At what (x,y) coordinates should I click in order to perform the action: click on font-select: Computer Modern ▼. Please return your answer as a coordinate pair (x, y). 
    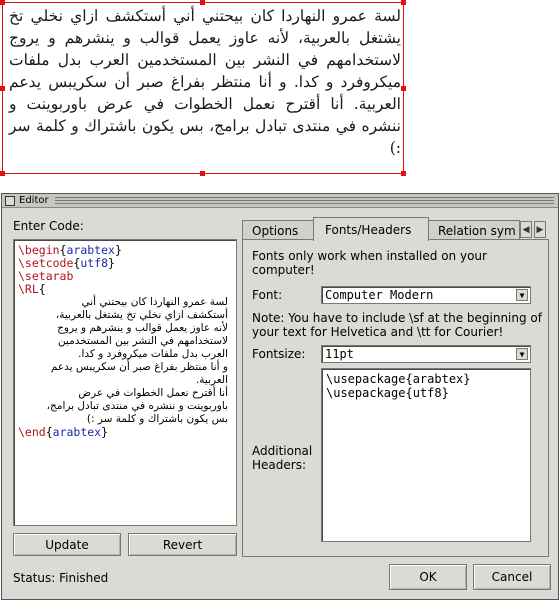
    Looking at the image, I should click on (426, 295).